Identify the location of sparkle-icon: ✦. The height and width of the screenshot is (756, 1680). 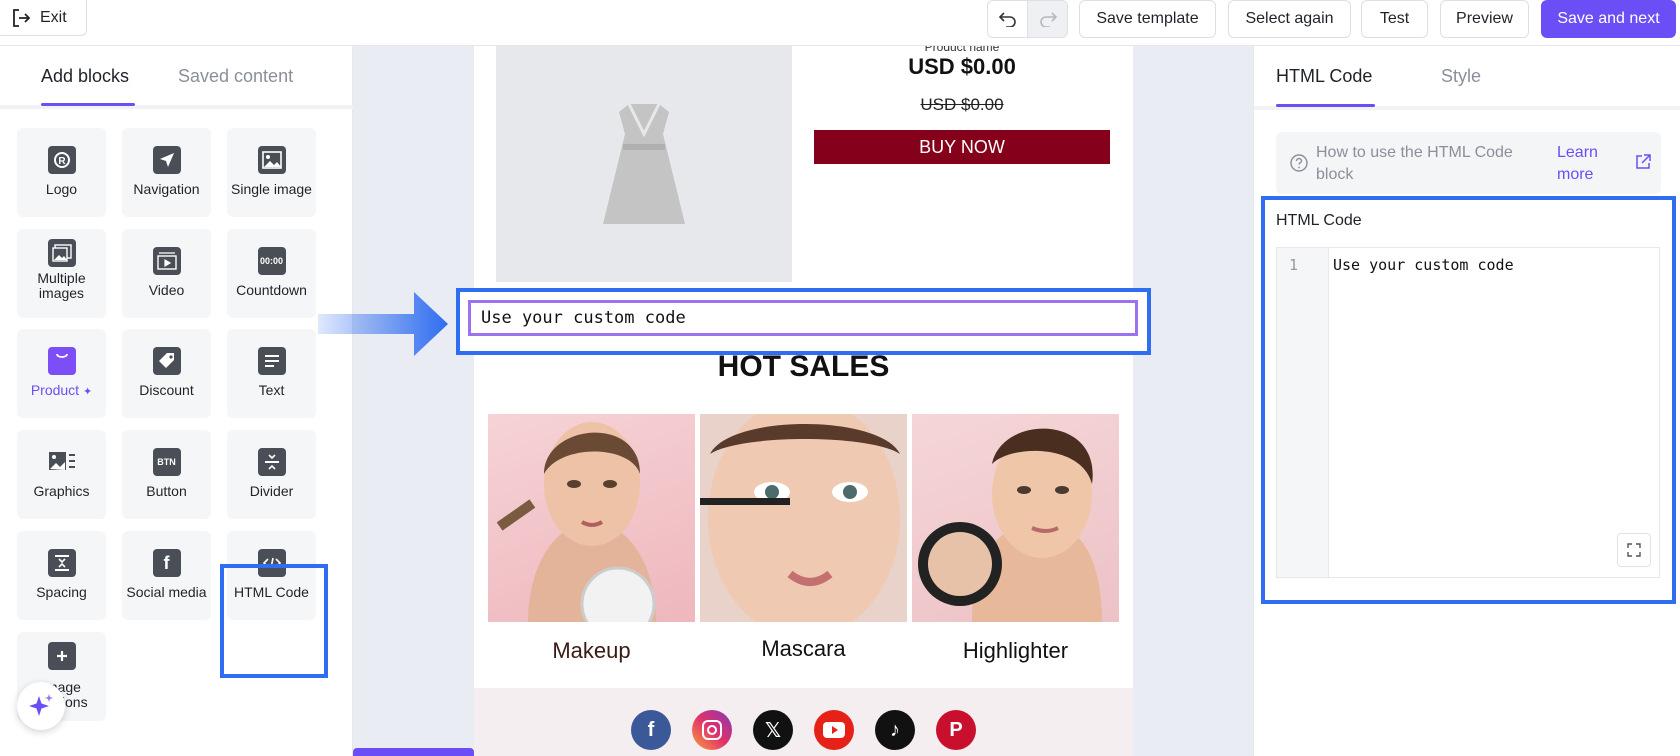
(87, 392).